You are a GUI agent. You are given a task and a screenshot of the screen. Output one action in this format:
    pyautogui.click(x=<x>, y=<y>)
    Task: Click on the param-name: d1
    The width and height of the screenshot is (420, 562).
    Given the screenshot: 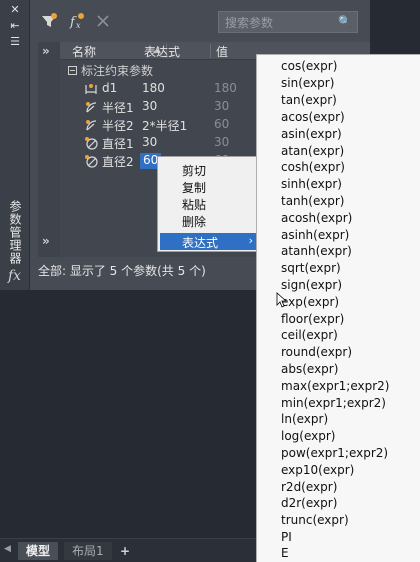 What is the action you would take?
    pyautogui.click(x=110, y=88)
    